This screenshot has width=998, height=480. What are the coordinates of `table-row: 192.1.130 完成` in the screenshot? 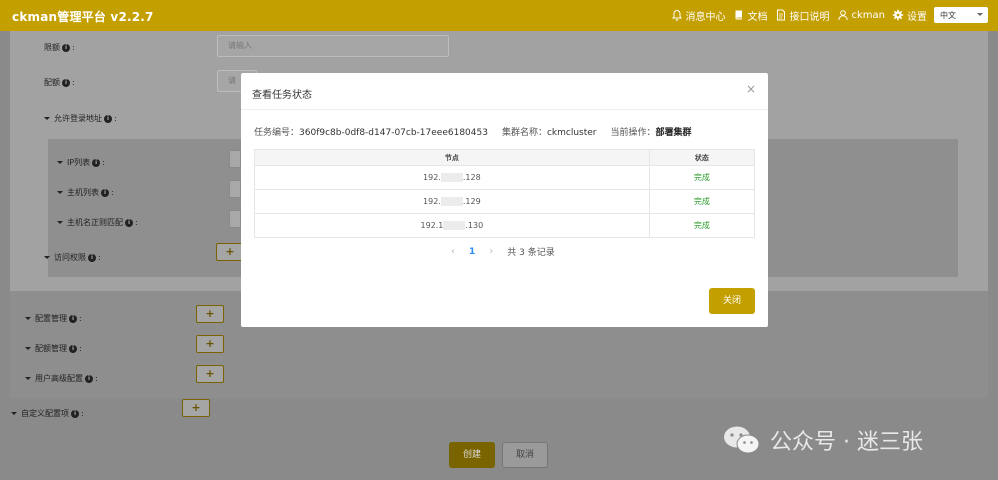 It's located at (505, 225).